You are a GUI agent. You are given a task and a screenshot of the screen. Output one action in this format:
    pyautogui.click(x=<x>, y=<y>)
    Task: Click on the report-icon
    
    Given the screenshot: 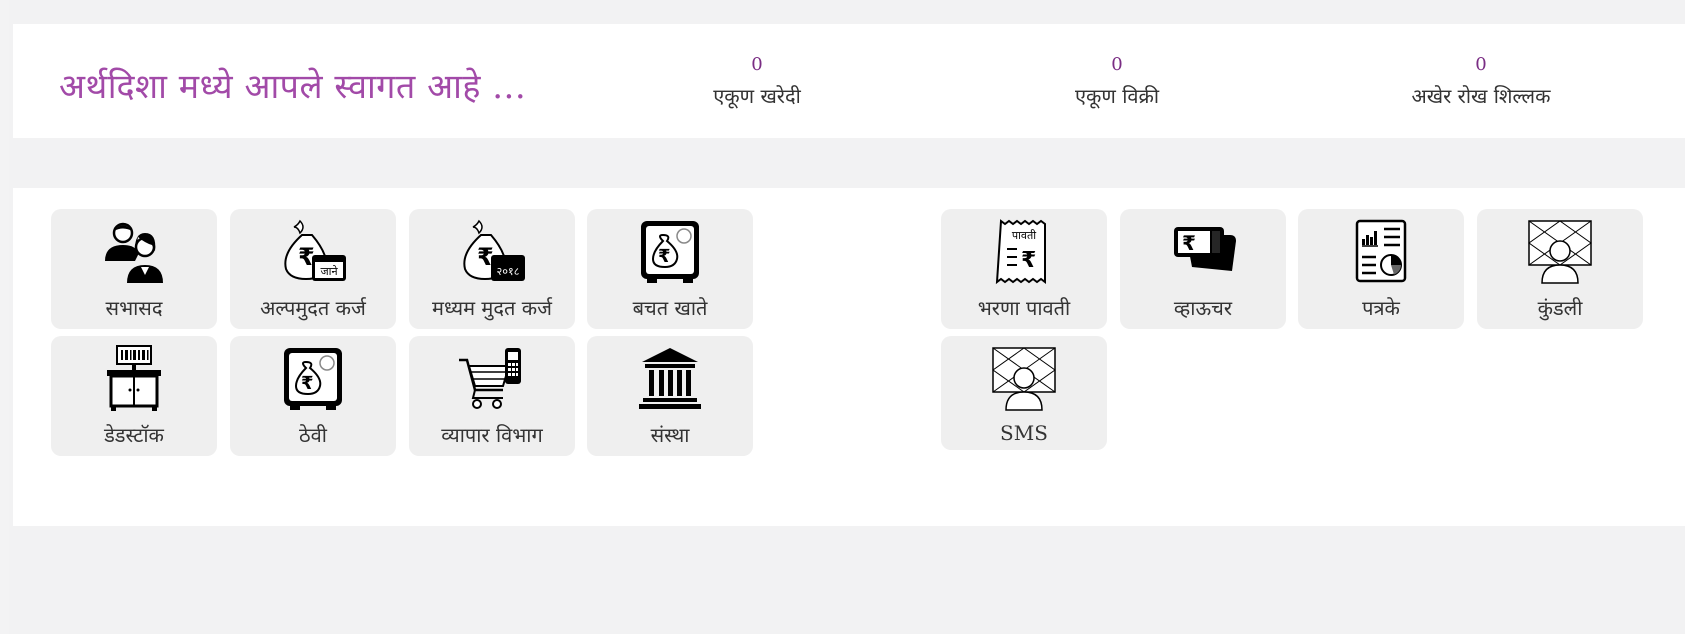 What is the action you would take?
    pyautogui.click(x=1381, y=251)
    